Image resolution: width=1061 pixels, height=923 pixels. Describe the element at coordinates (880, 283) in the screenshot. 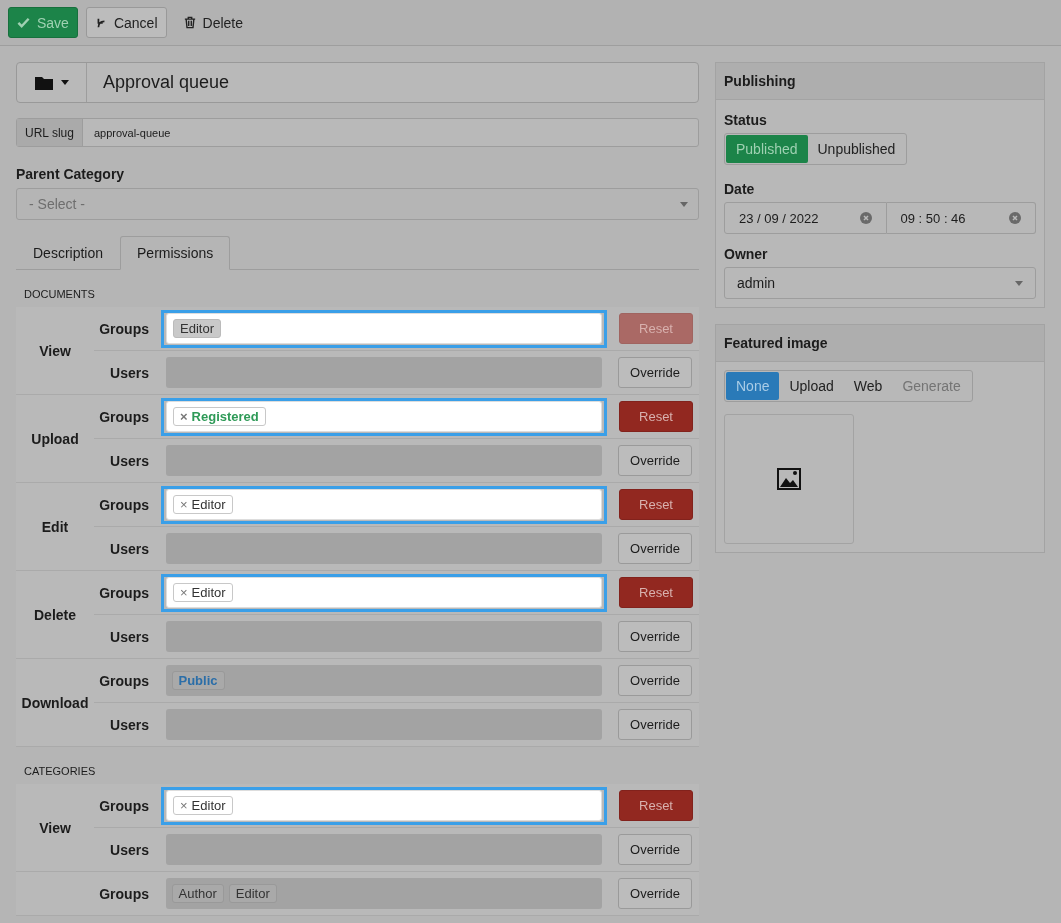

I see `owner-select: admin` at that location.